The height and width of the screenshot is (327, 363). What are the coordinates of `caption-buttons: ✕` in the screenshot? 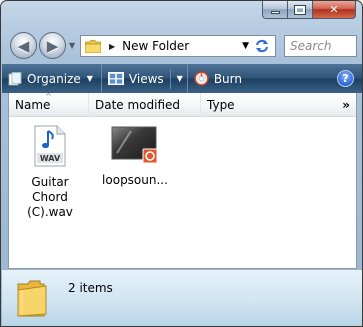 It's located at (309, 10).